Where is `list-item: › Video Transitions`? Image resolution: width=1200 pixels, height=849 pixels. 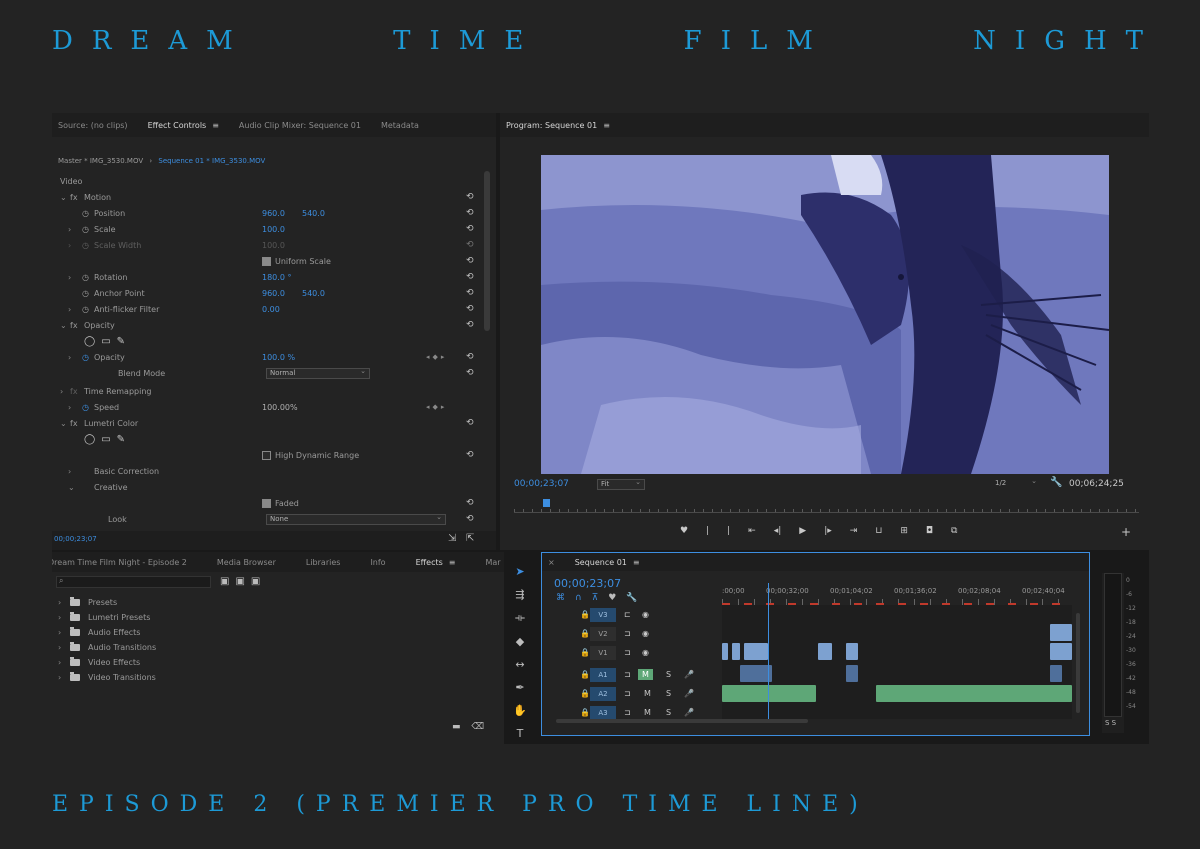
list-item: › Video Transitions is located at coordinates (107, 677).